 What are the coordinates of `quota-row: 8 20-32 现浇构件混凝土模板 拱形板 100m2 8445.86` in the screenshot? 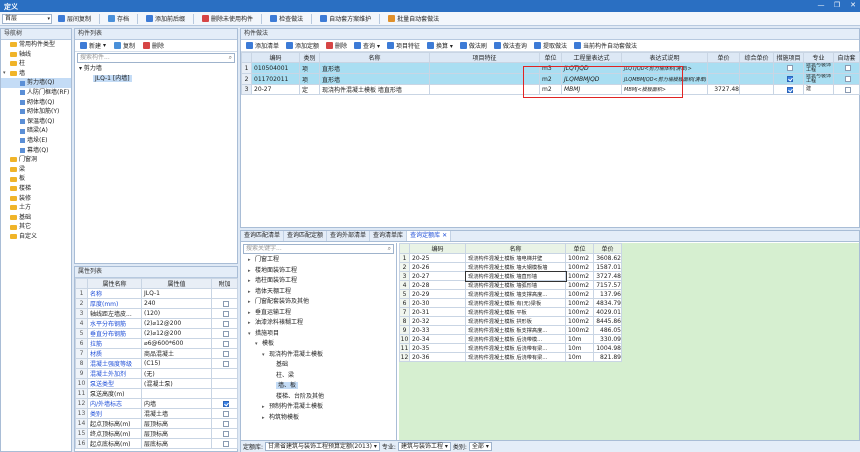 It's located at (510, 321).